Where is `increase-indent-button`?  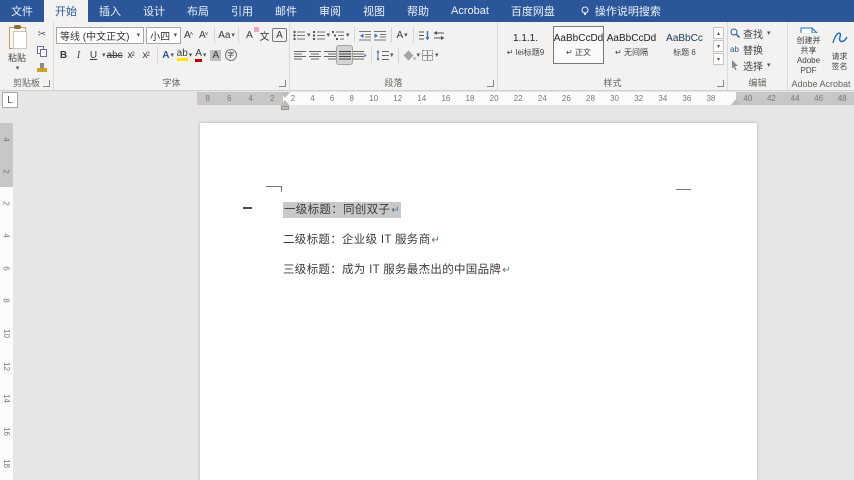
increase-indent-button is located at coordinates (380, 35).